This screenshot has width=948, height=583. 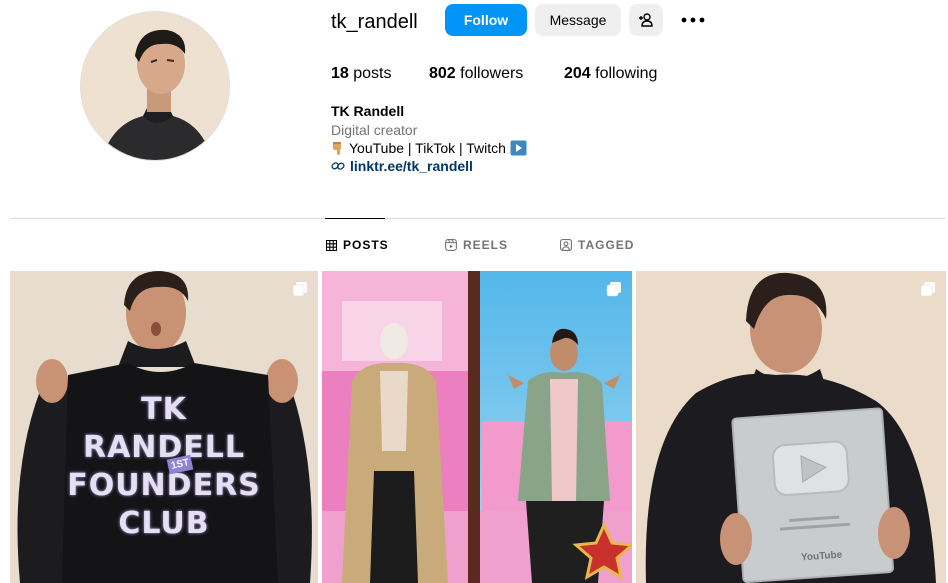 I want to click on follow-button: Follow, so click(x=486, y=20).